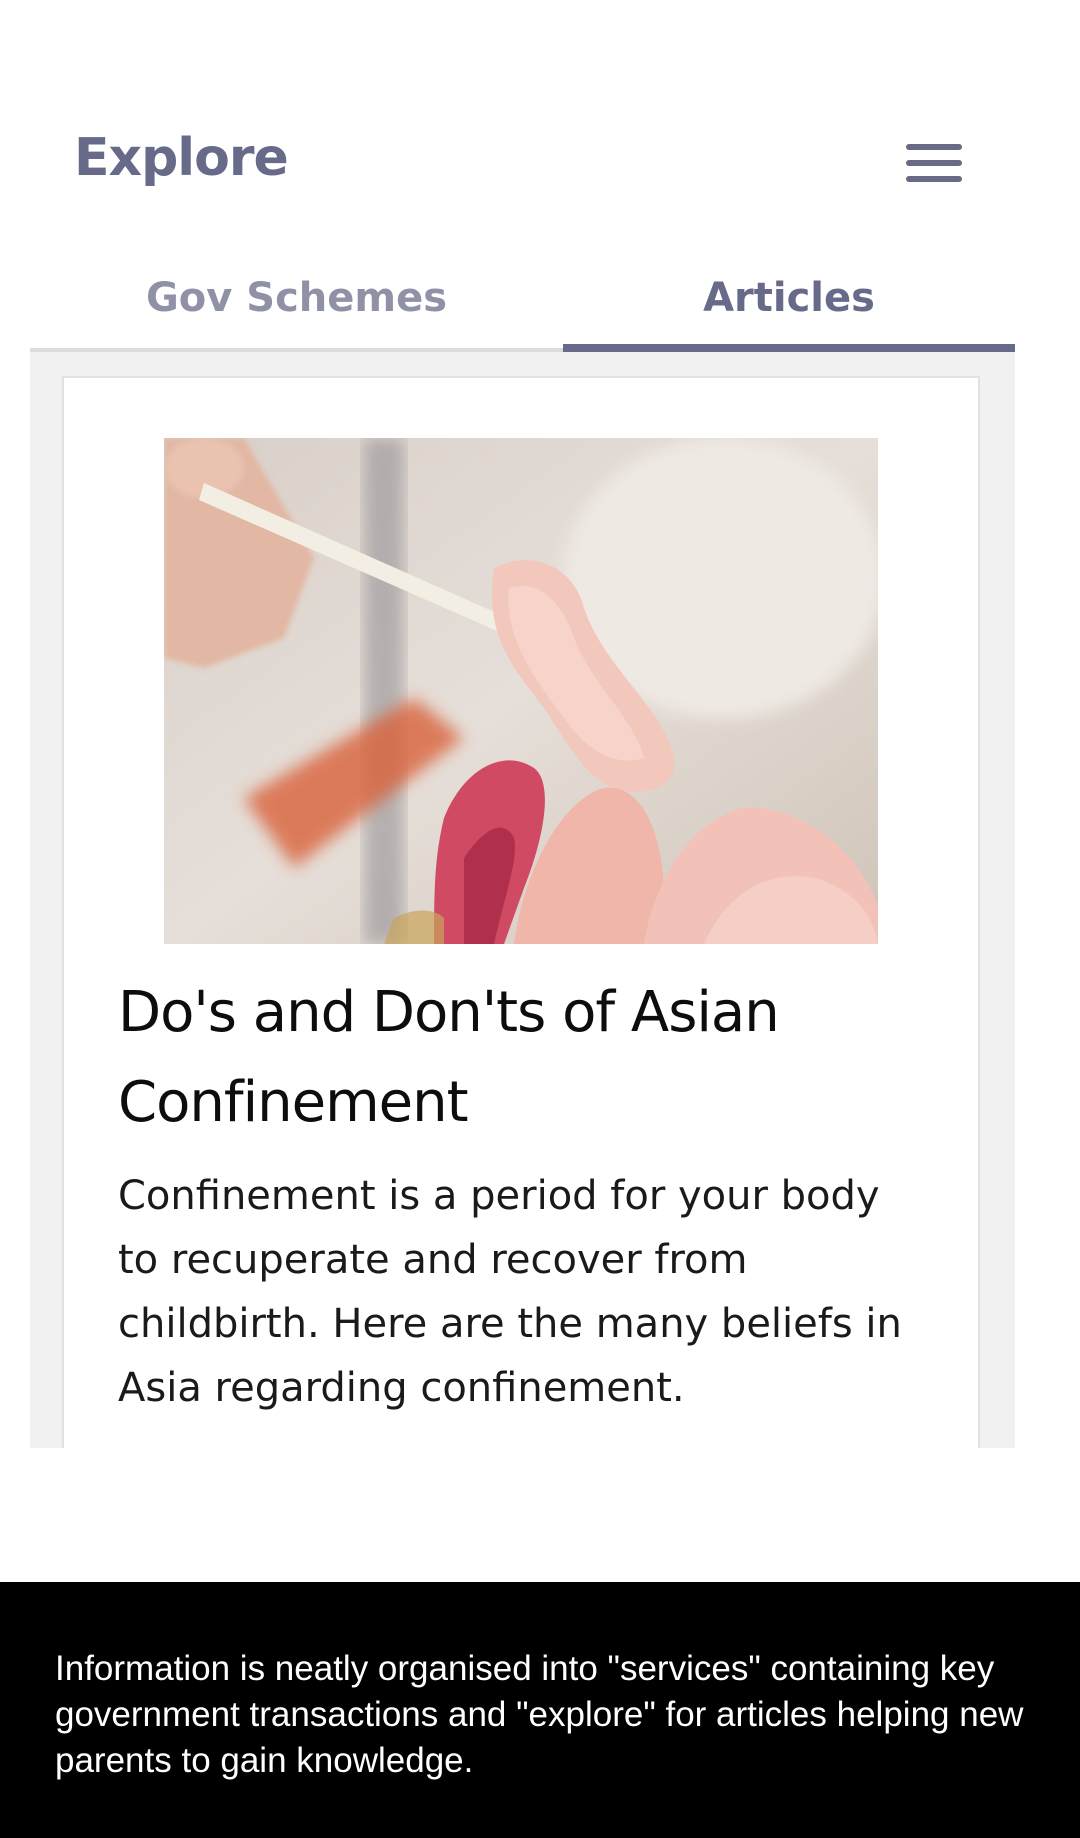  What do you see at coordinates (181, 158) in the screenshot?
I see `page-title: Explore` at bounding box center [181, 158].